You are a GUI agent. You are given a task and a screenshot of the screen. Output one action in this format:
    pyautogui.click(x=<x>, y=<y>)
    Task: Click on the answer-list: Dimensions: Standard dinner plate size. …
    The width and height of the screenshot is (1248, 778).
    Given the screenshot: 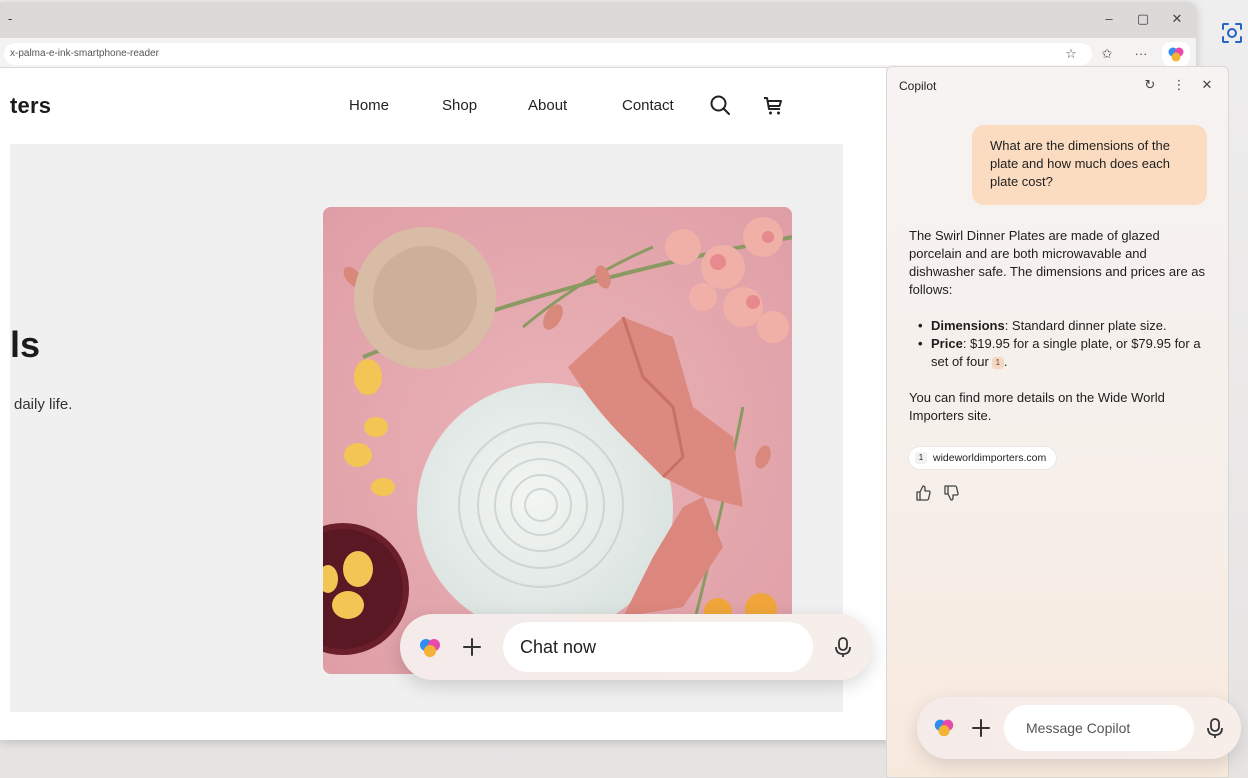 What is the action you would take?
    pyautogui.click(x=1059, y=344)
    